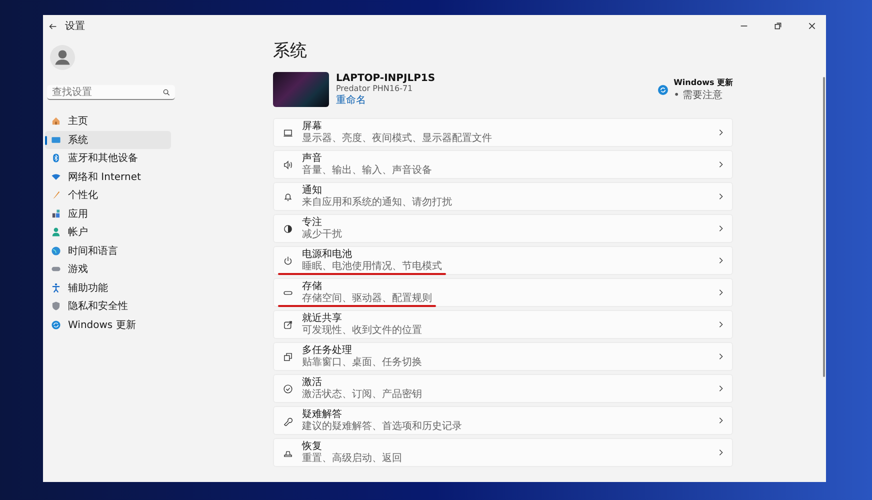 This screenshot has width=872, height=500. What do you see at coordinates (812, 26) in the screenshot?
I see `close-icon` at bounding box center [812, 26].